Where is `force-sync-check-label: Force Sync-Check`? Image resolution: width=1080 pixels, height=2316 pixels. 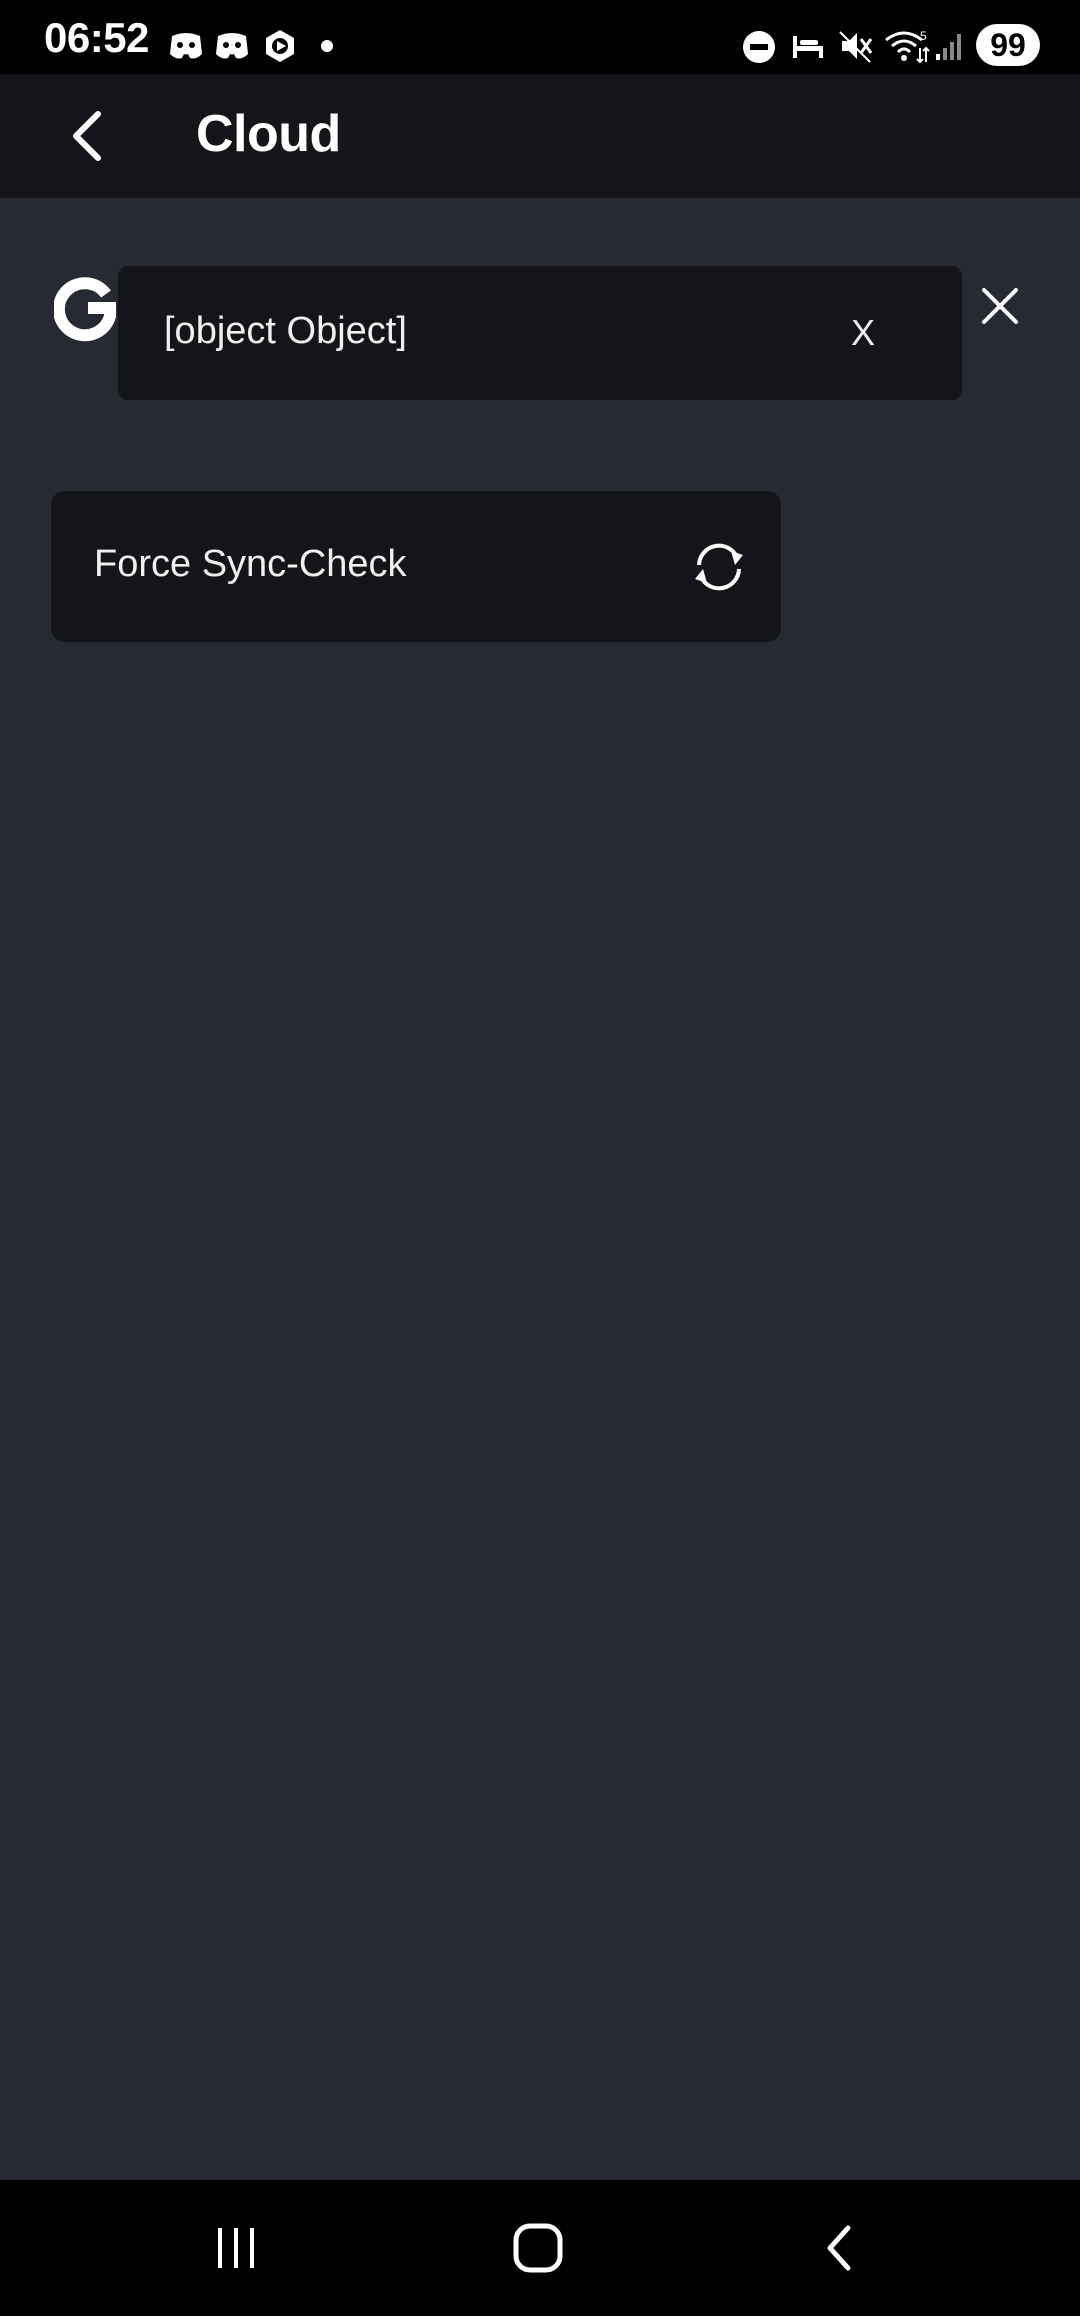 force-sync-check-label: Force Sync-Check is located at coordinates (250, 564).